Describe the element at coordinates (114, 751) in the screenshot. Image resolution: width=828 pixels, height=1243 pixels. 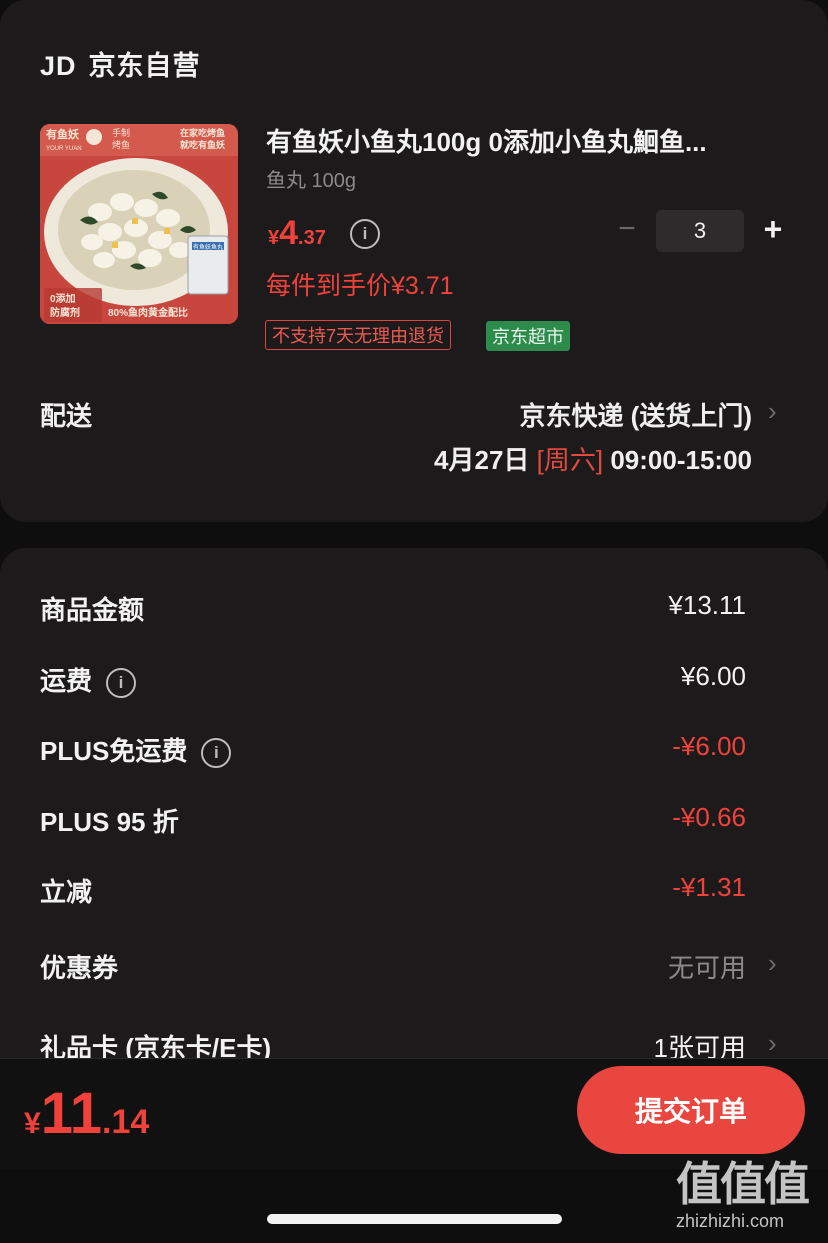
I see `plus-free-freight-text: PLUS免运费` at that location.